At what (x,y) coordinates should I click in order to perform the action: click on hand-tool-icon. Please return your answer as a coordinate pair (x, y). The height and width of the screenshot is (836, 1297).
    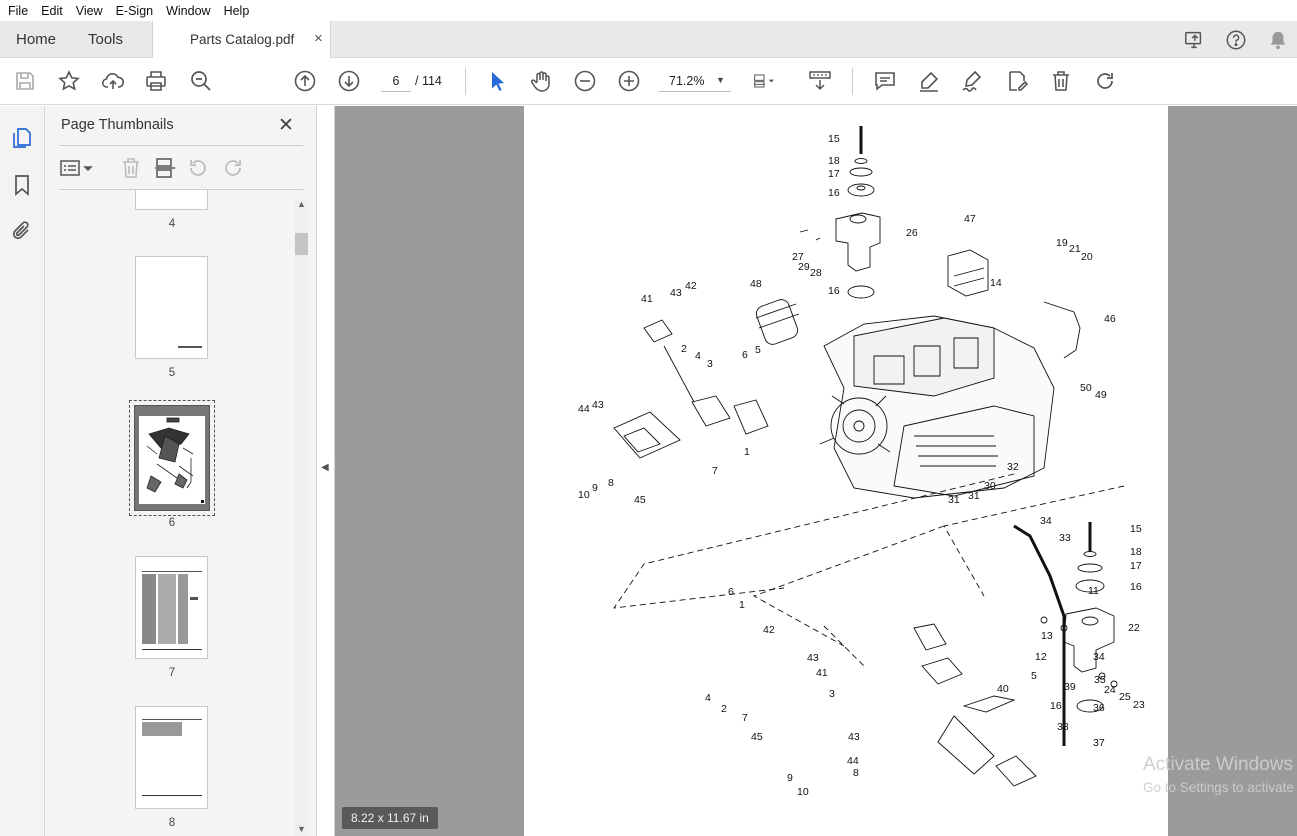
    Looking at the image, I should click on (541, 81).